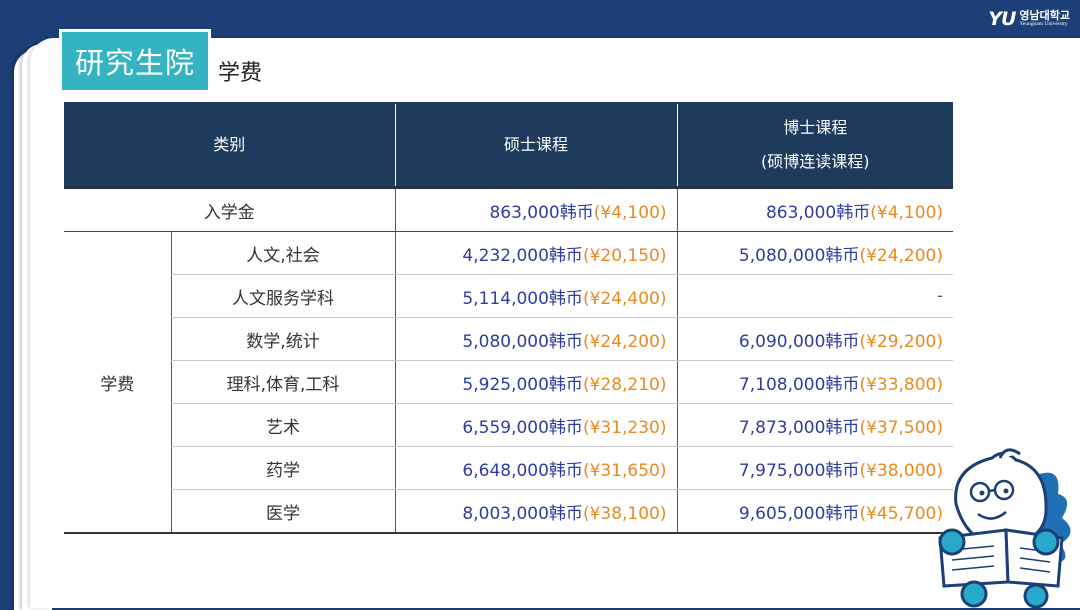 Image resolution: width=1080 pixels, height=610 pixels. I want to click on table-row: 人文服务学科 5,114,000韩币(¥24,400) -, so click(509, 296).